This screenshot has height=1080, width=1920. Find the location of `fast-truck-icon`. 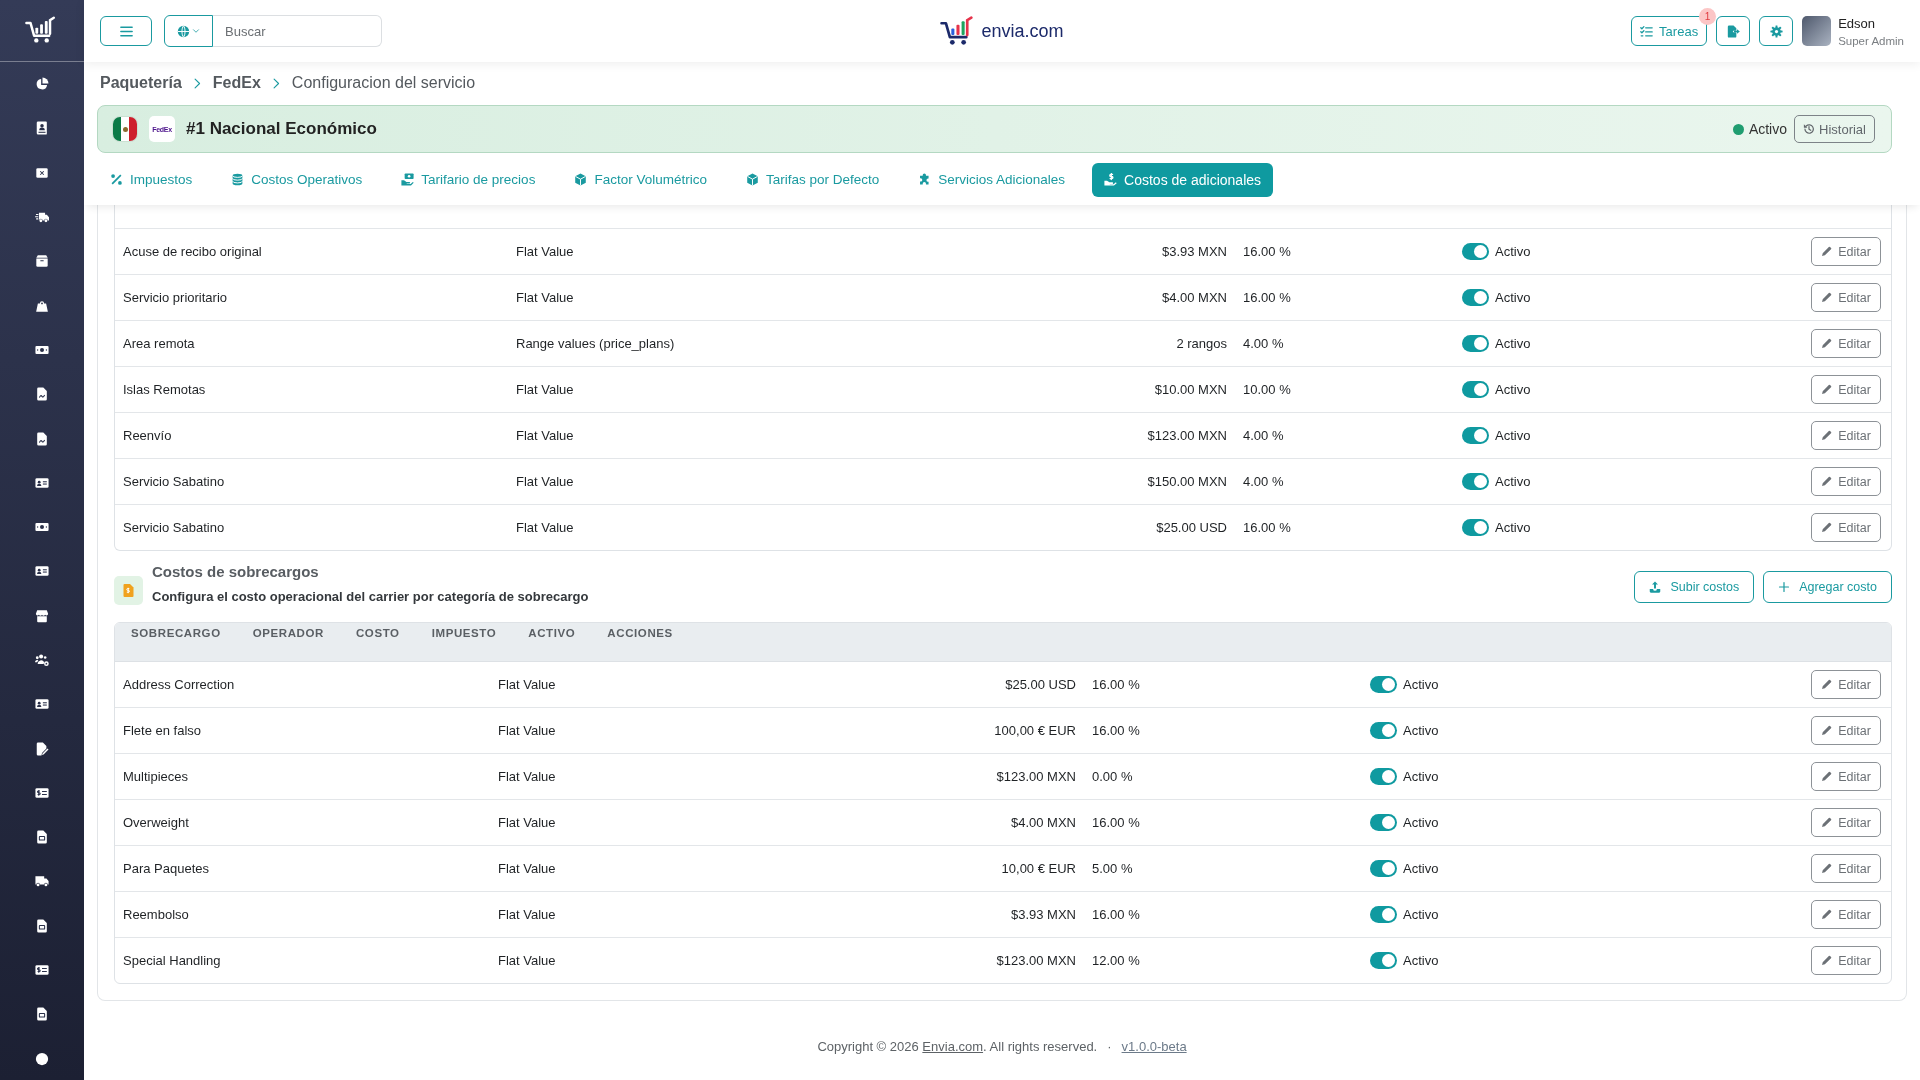

fast-truck-icon is located at coordinates (42, 217).